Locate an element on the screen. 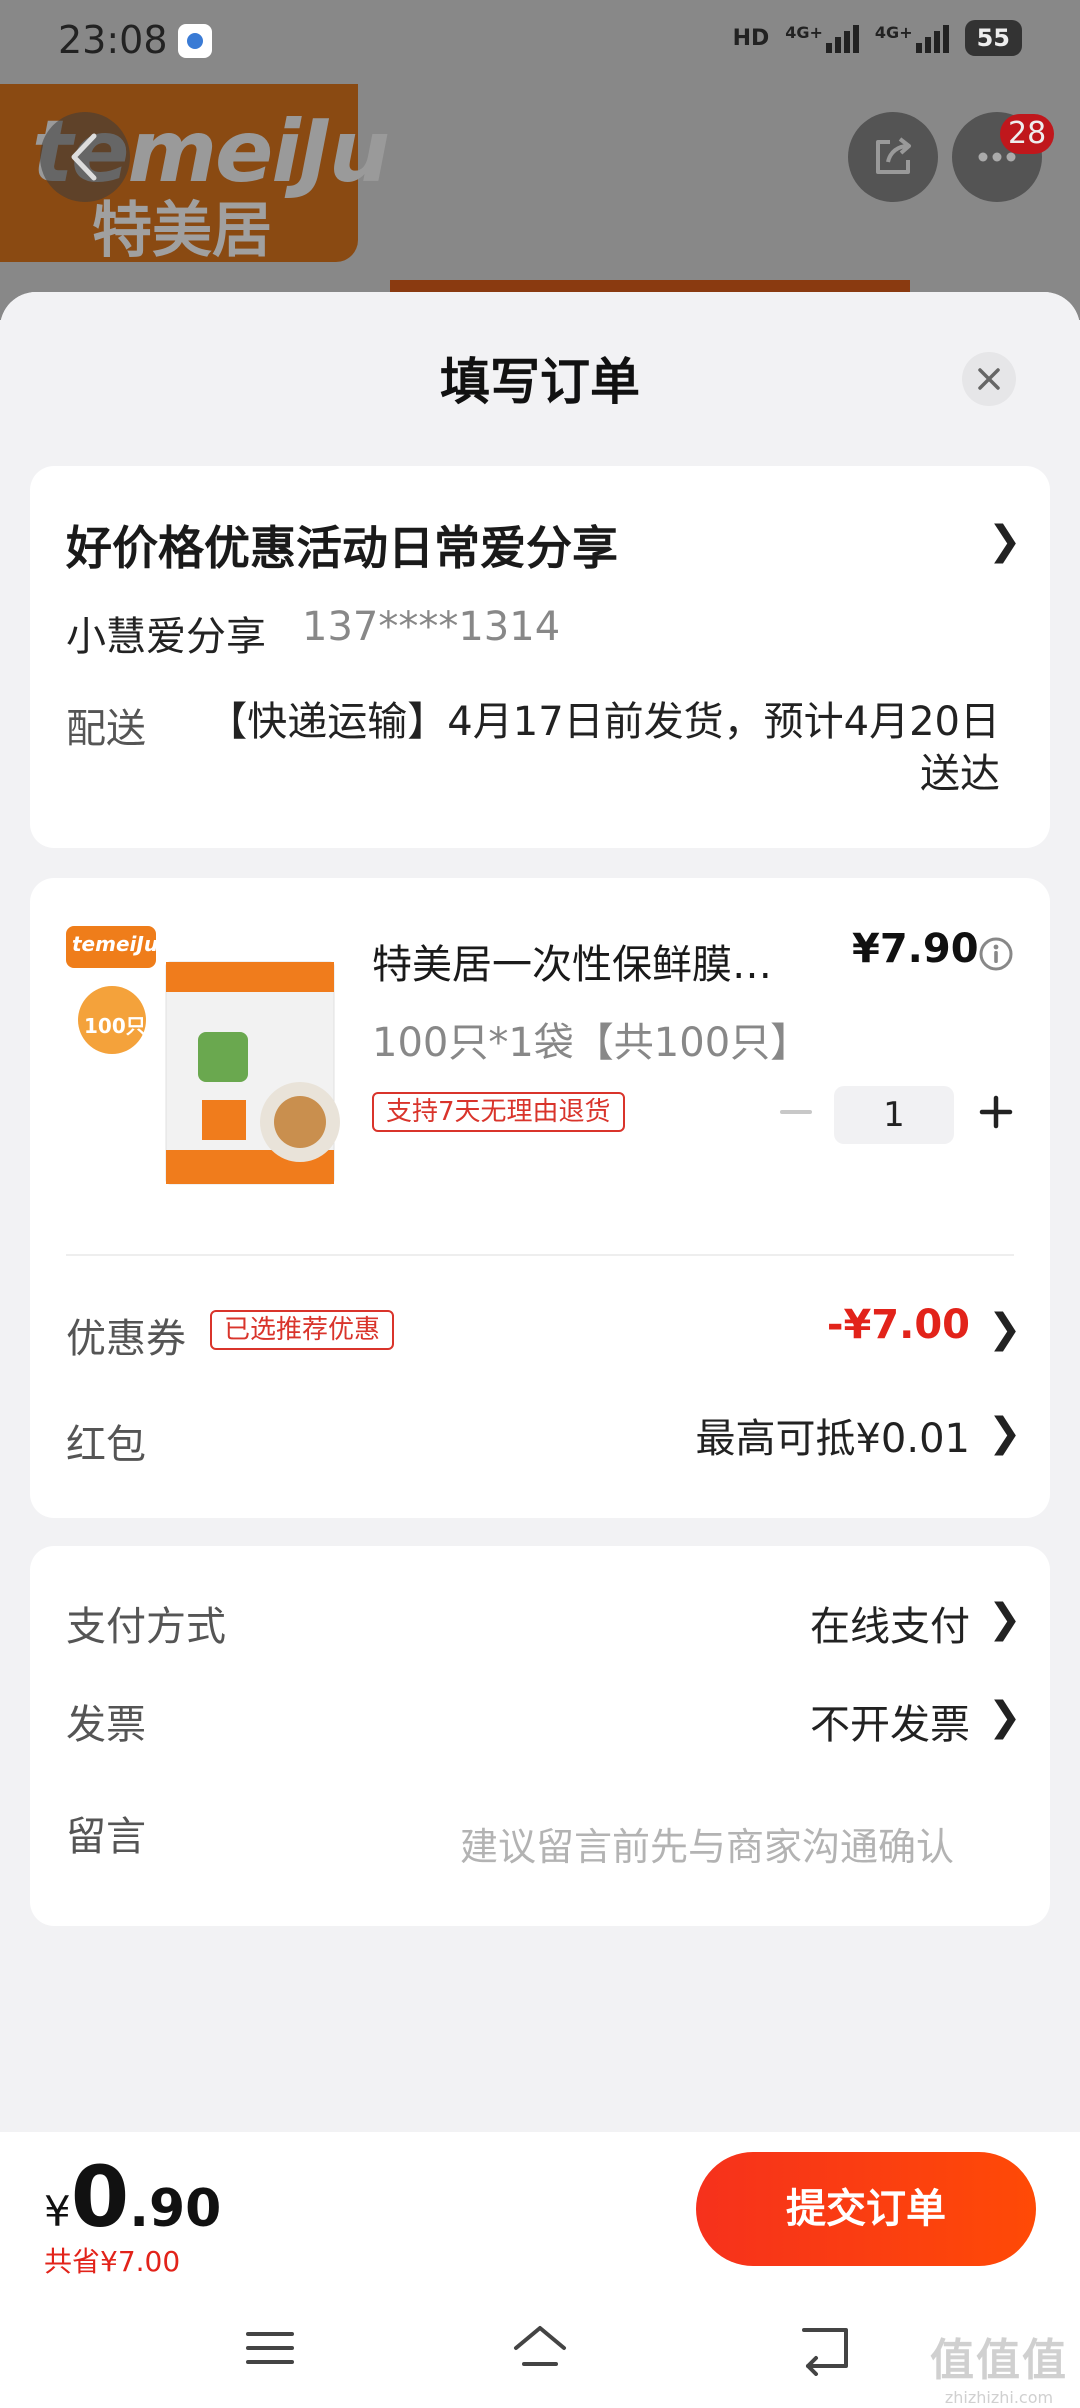 The height and width of the screenshot is (2408, 1080). system-nav-bar: 值值值 zhizhizhi.com is located at coordinates (540, 2350).